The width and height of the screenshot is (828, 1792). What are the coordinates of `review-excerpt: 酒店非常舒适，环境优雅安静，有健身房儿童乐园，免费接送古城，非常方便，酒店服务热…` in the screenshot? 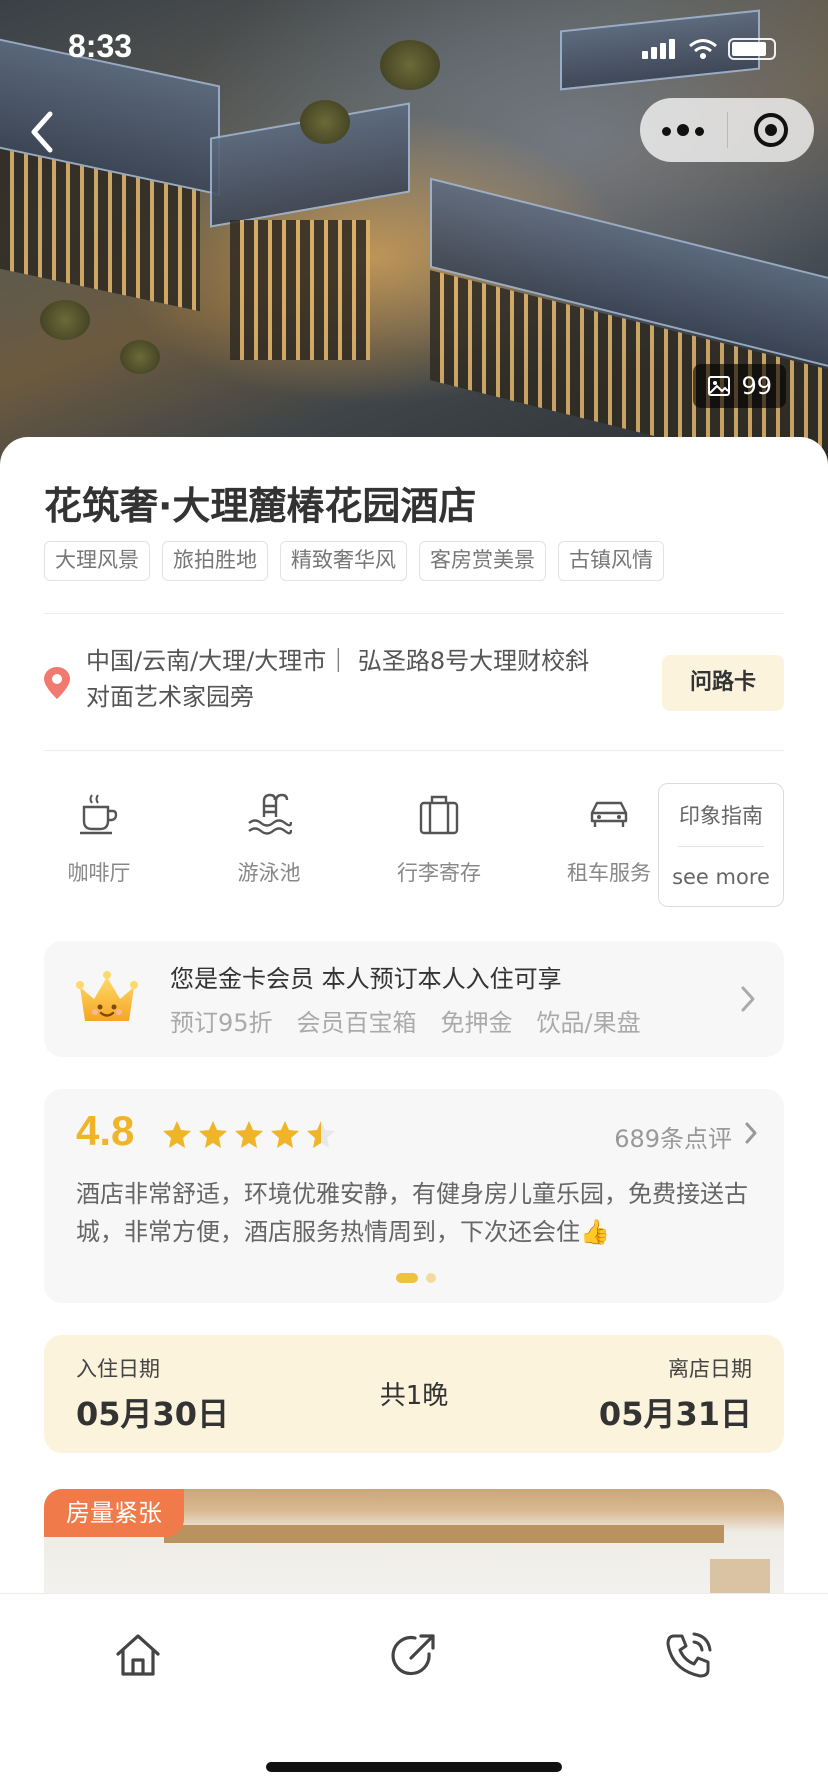 It's located at (412, 1213).